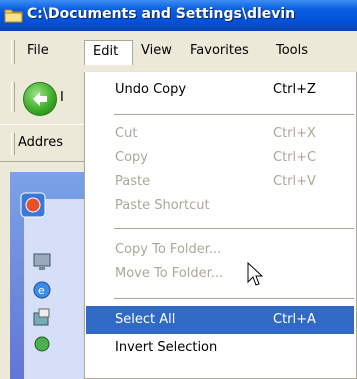 Image resolution: width=357 pixels, height=379 pixels. Describe the element at coordinates (220, 206) in the screenshot. I see `menu-item-paste-shortcut: Paste Shortcut` at that location.